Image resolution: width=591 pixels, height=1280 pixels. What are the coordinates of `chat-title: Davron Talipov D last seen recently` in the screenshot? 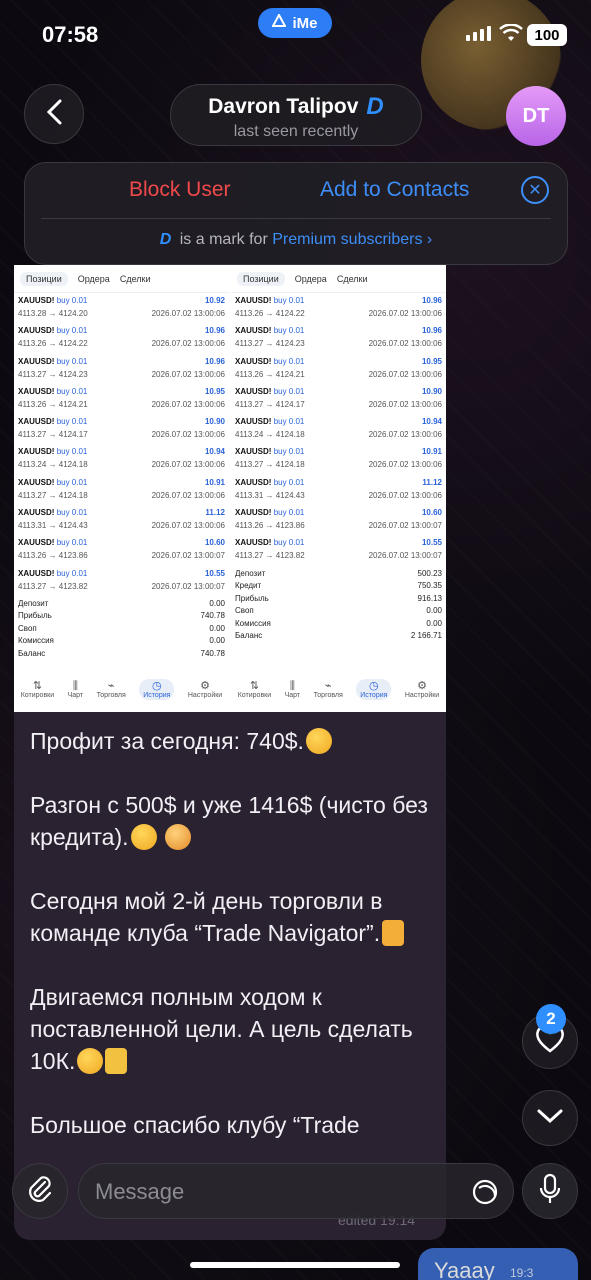 It's located at (296, 115).